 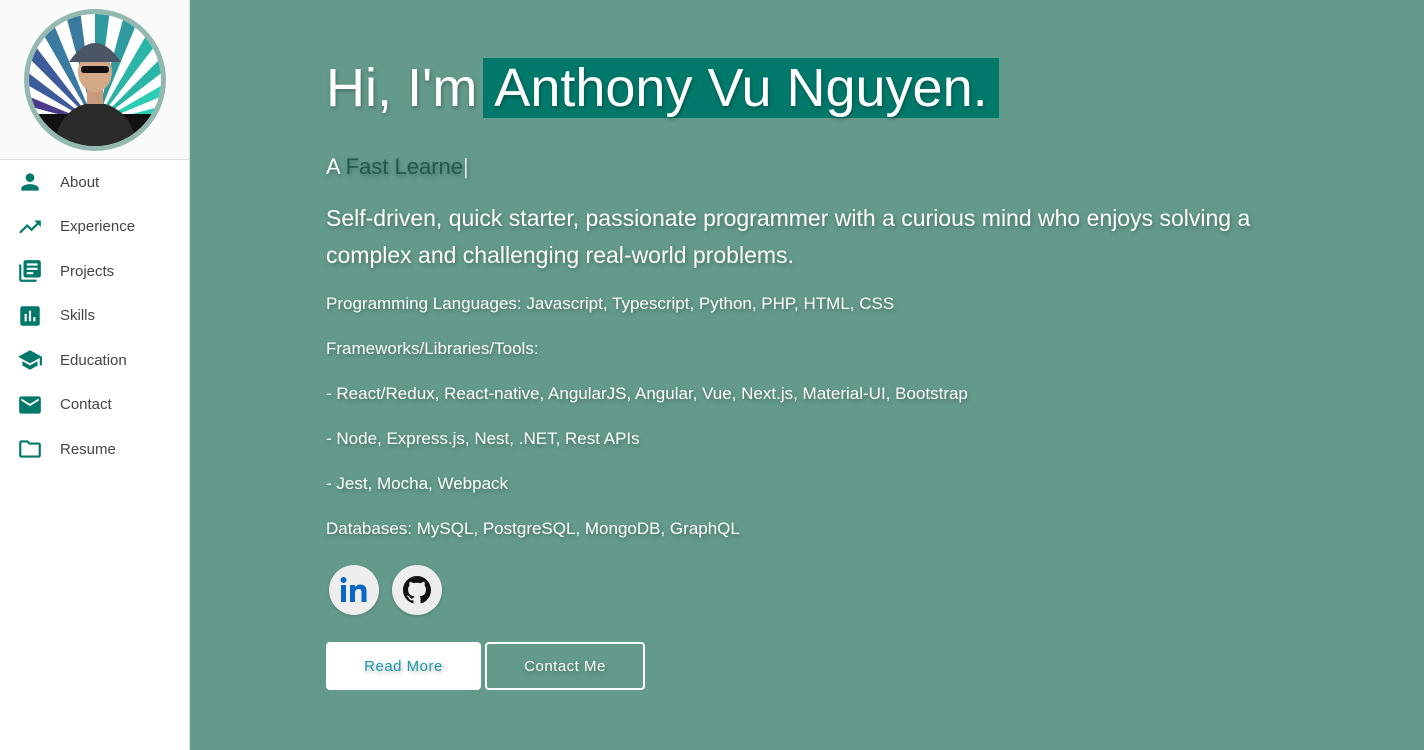 I want to click on typed-prefix: A, so click(x=333, y=166).